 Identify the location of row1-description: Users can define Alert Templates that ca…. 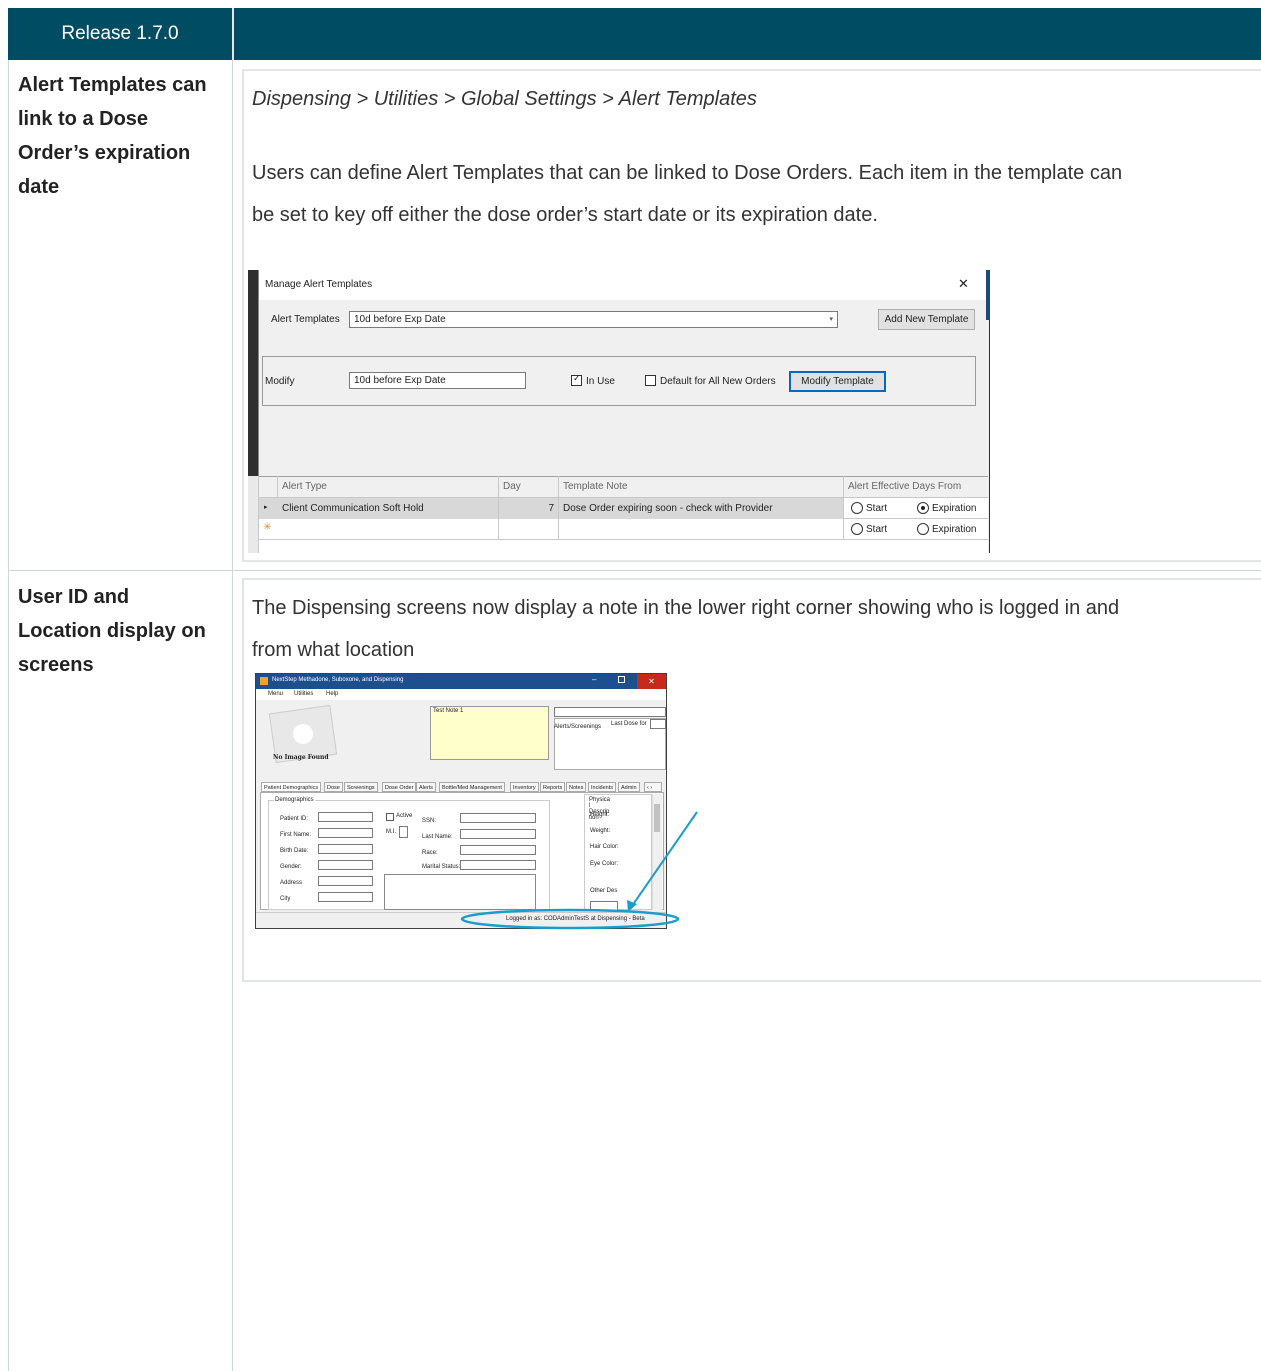
(687, 194).